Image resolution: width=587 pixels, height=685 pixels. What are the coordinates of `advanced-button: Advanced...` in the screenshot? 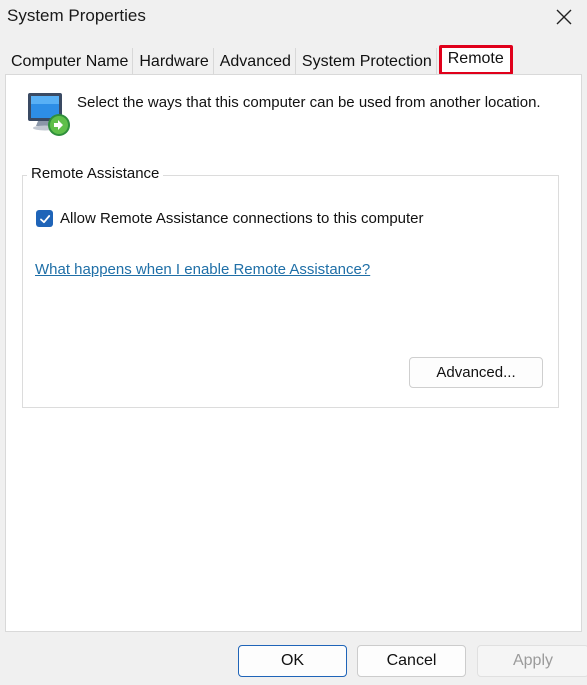 It's located at (476, 372).